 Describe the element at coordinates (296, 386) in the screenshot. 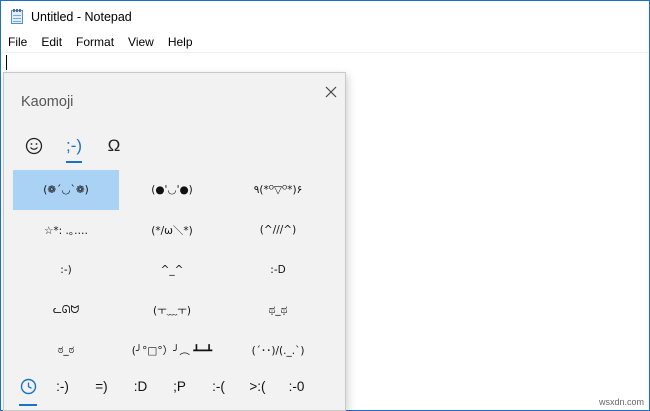

I see `recent-item: :-0` at that location.